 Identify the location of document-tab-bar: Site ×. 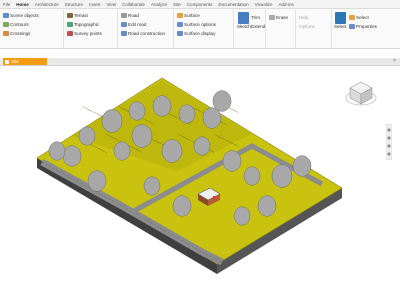
(200, 62).